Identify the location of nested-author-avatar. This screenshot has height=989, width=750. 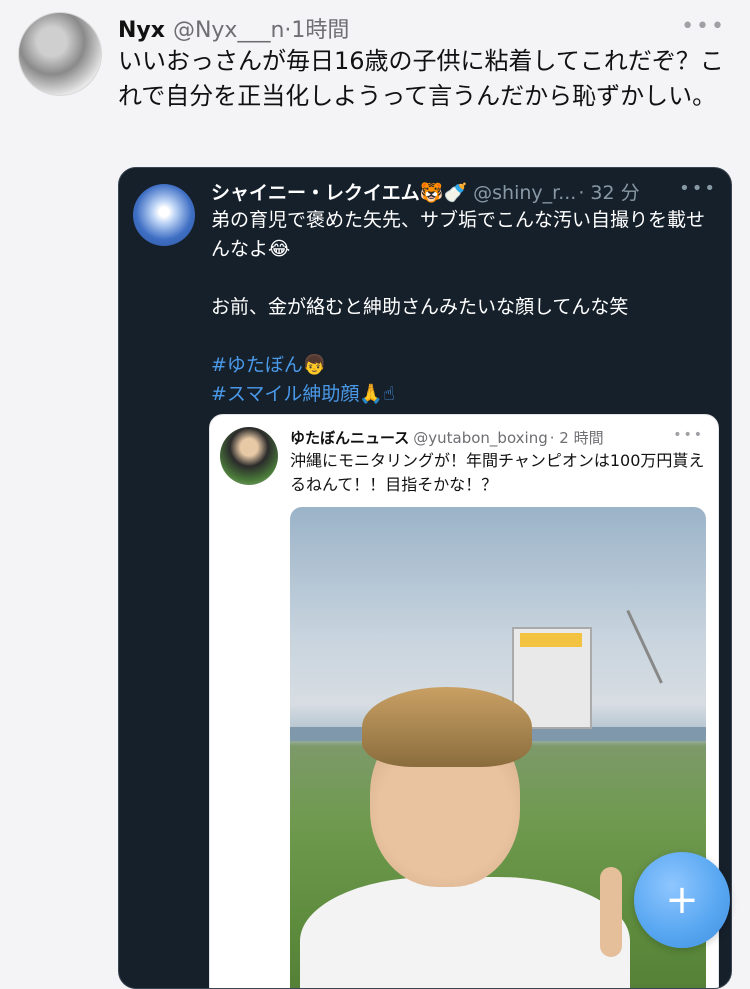
(249, 456).